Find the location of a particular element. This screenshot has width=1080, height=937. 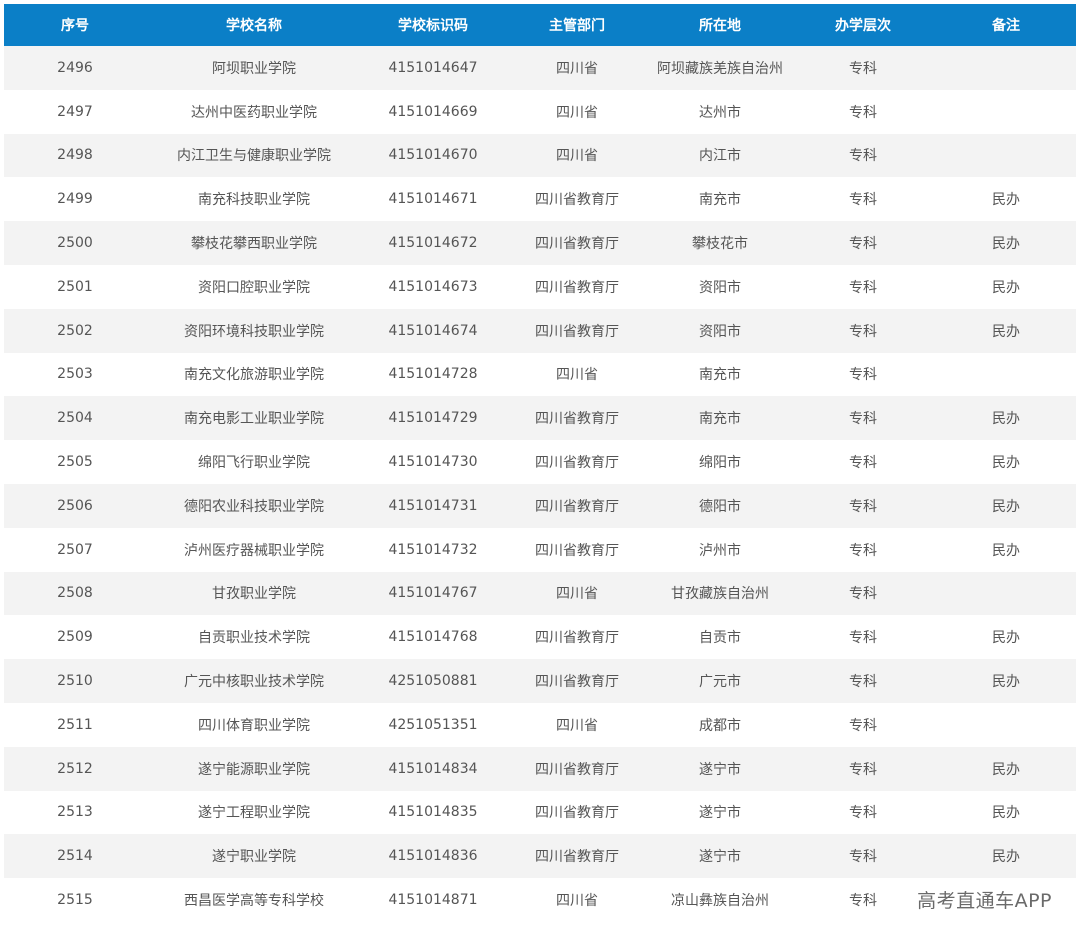

table-row: 2496 阿坝职业学院 4151014647 四川省 阿坝藏族羌族自治州 专科 is located at coordinates (540, 68).